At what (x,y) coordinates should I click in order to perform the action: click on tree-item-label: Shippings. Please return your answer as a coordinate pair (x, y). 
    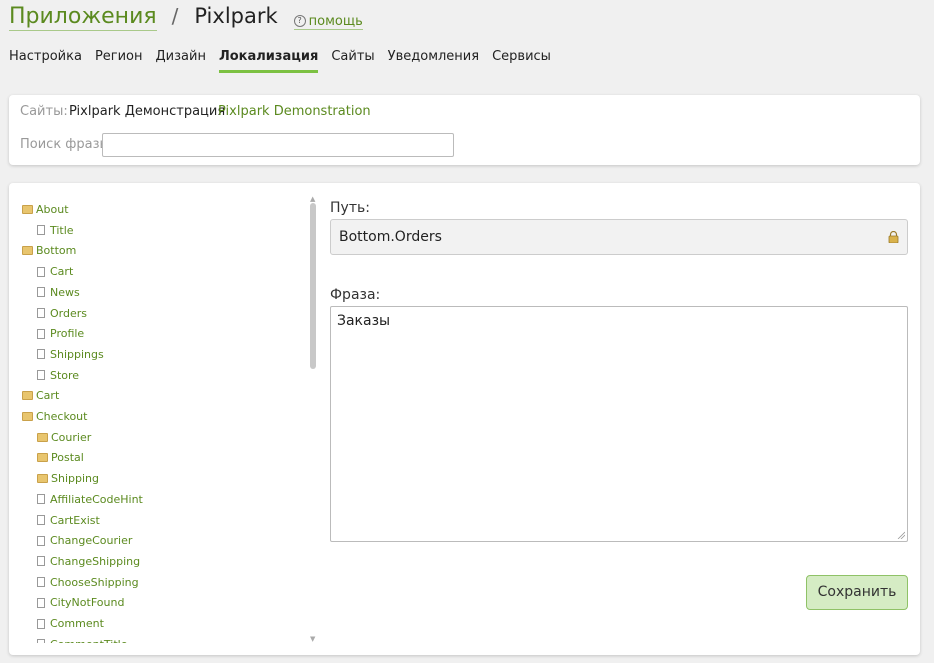
    Looking at the image, I should click on (77, 354).